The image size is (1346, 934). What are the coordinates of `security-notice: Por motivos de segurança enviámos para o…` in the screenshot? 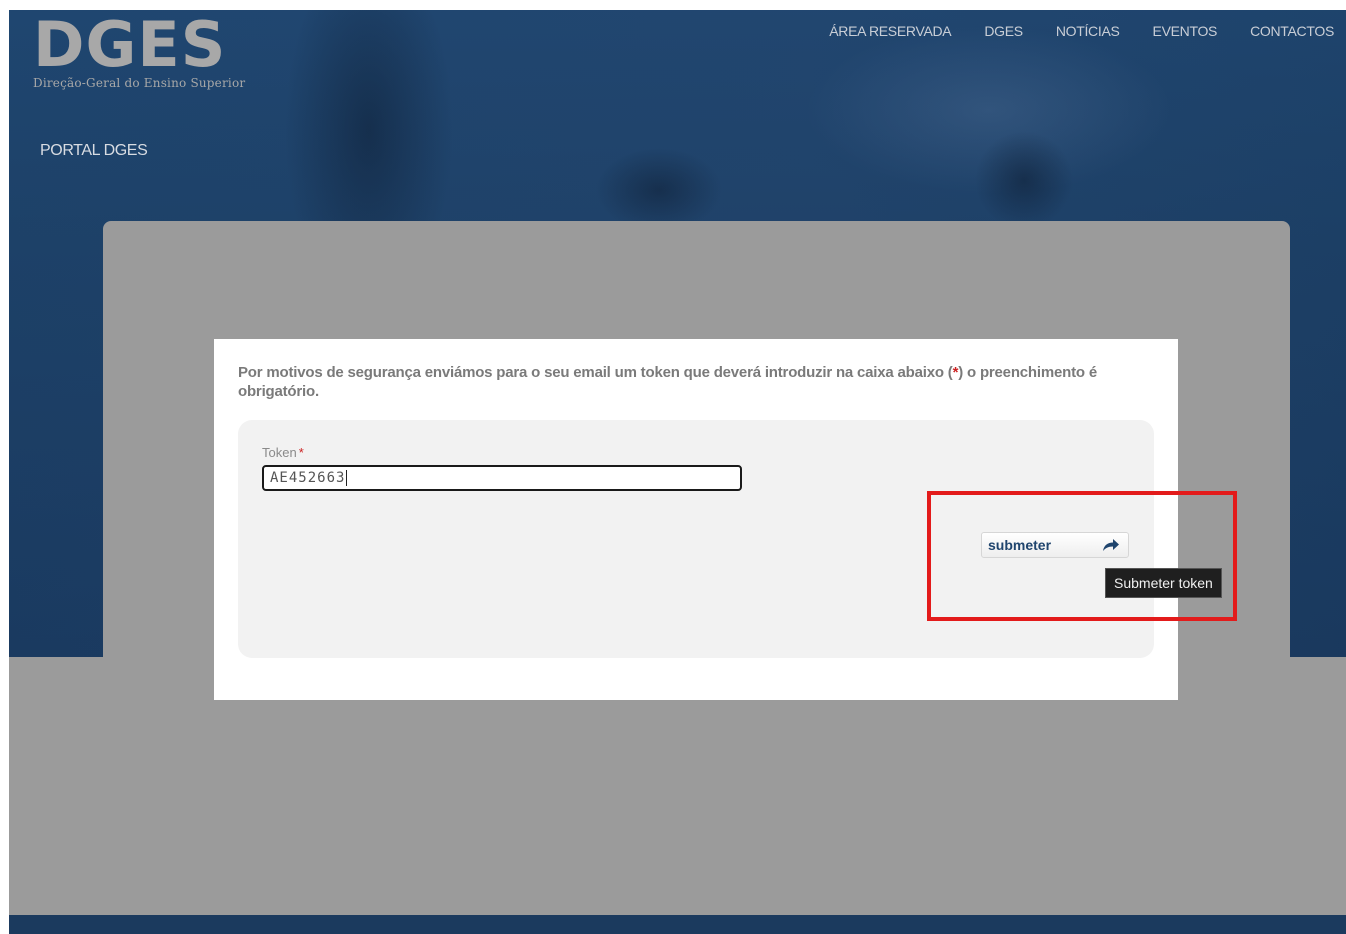 It's located at (703, 382).